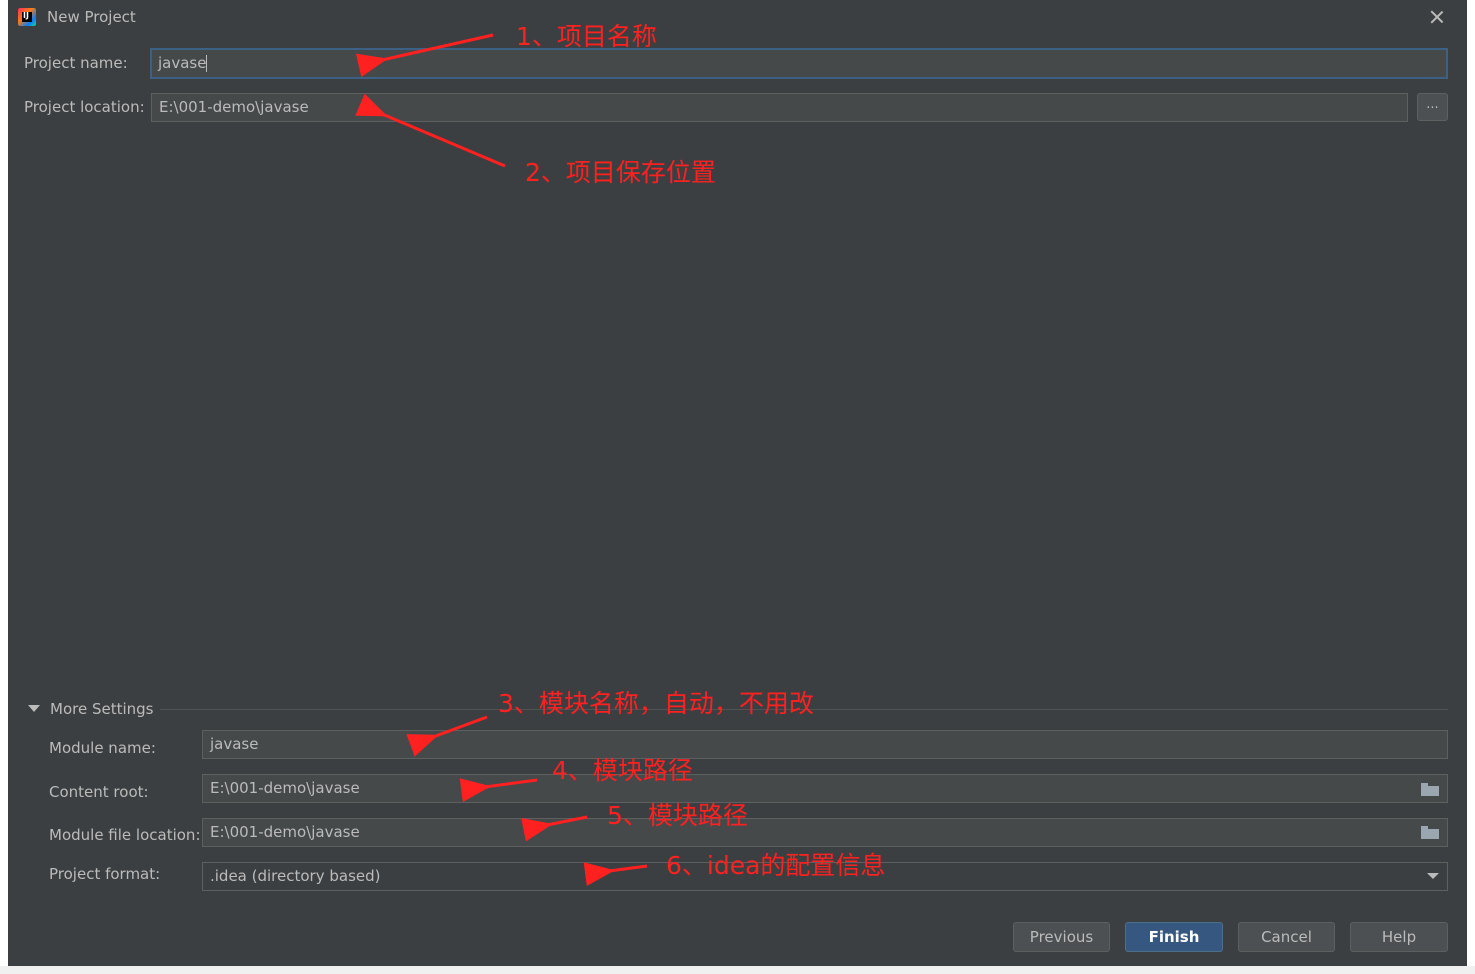 The image size is (1475, 974). What do you see at coordinates (656, 703) in the screenshot?
I see `annotation-module-name: 3、模块名称，自动，不用改` at bounding box center [656, 703].